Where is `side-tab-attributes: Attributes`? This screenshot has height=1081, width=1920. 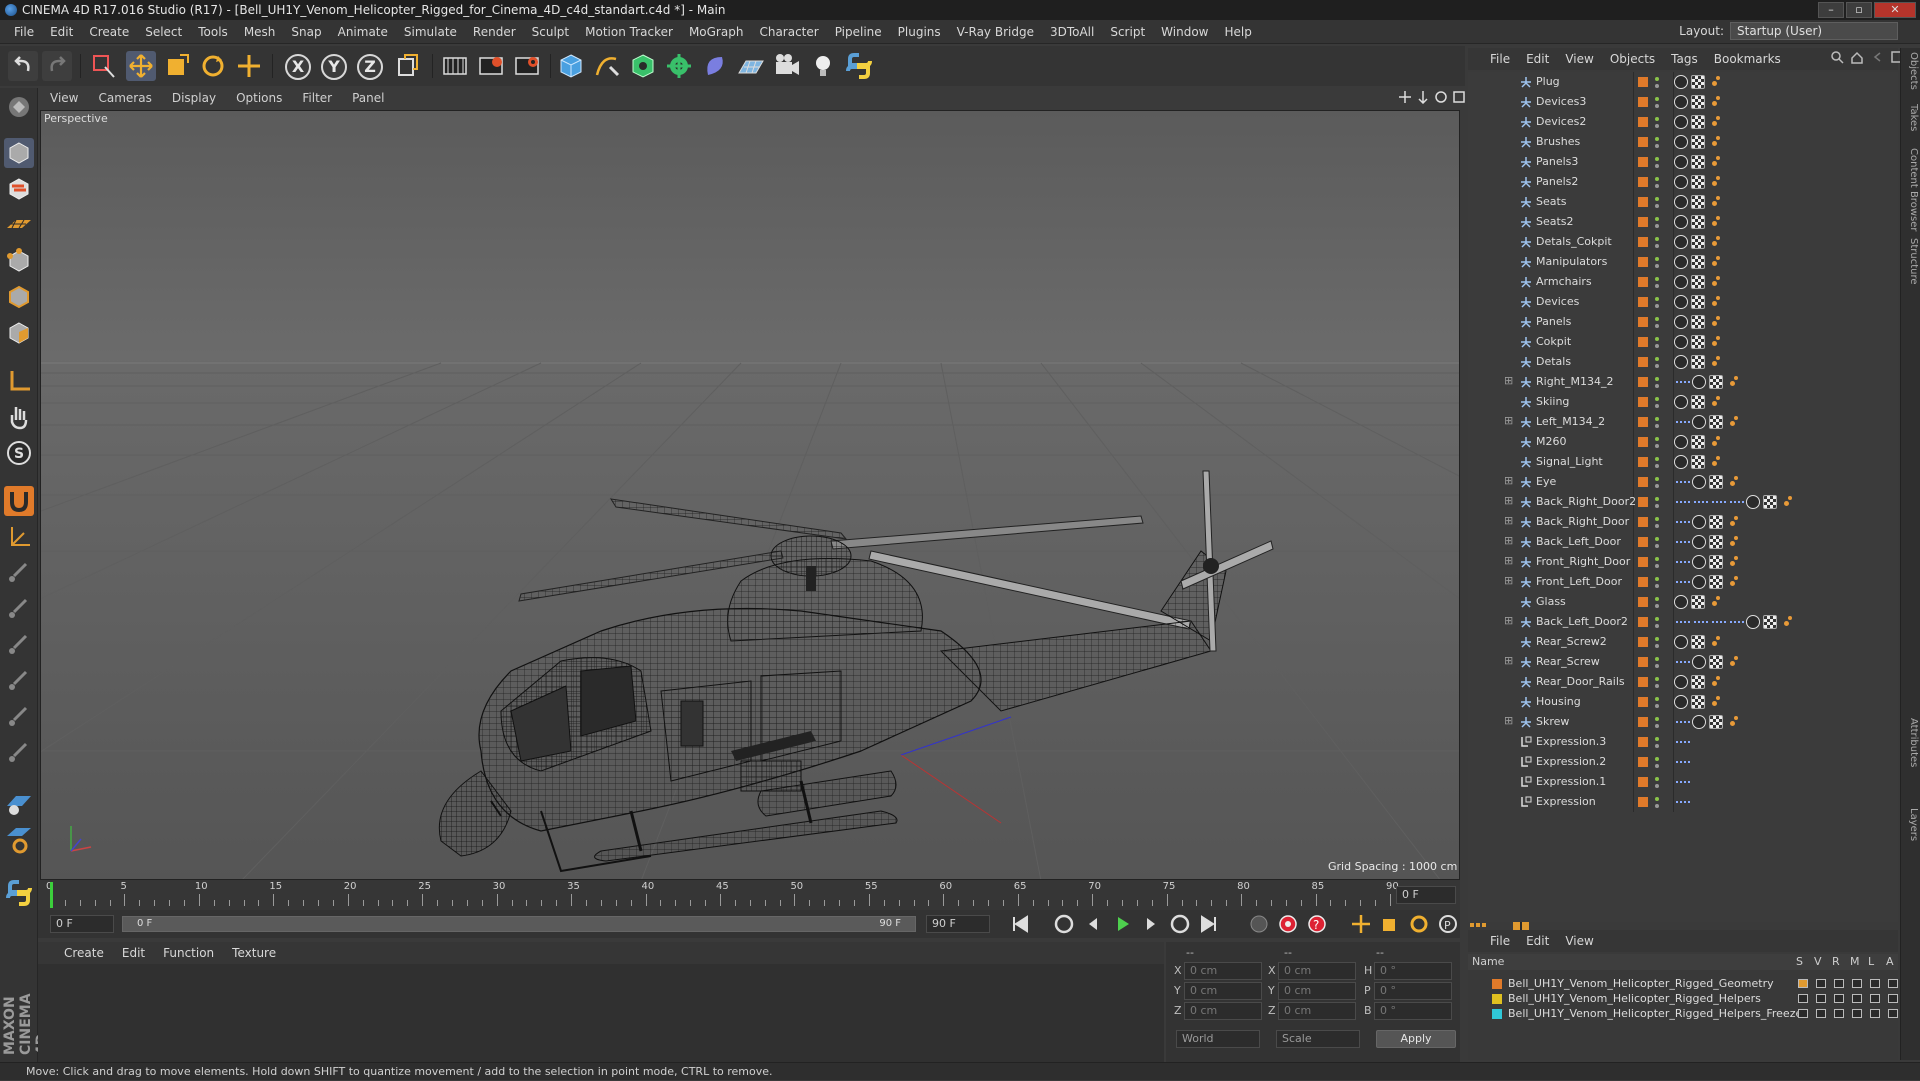
side-tab-attributes: Attributes is located at coordinates (1911, 742).